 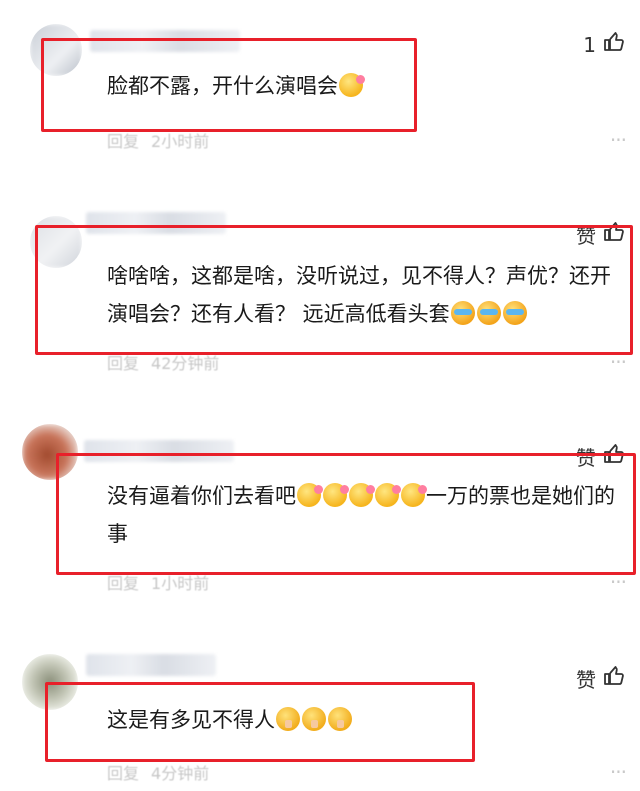 I want to click on like-label: 赞, so click(x=586, y=680).